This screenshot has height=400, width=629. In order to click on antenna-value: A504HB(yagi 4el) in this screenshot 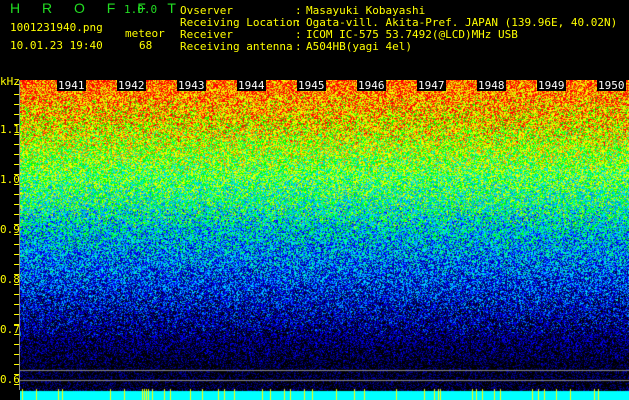, I will do `click(359, 46)`.